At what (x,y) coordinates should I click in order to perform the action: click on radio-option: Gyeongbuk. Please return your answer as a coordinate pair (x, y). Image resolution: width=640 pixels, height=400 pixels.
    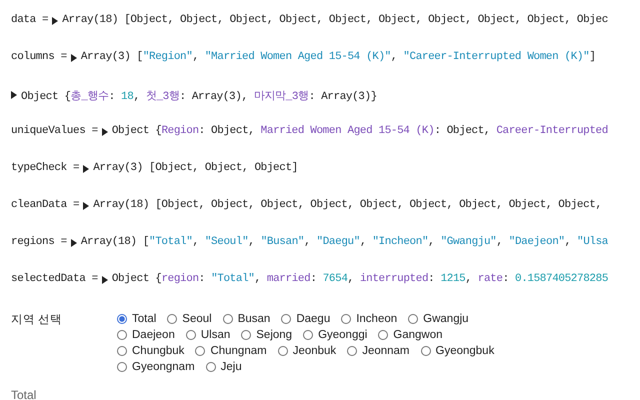
    Looking at the image, I should click on (457, 351).